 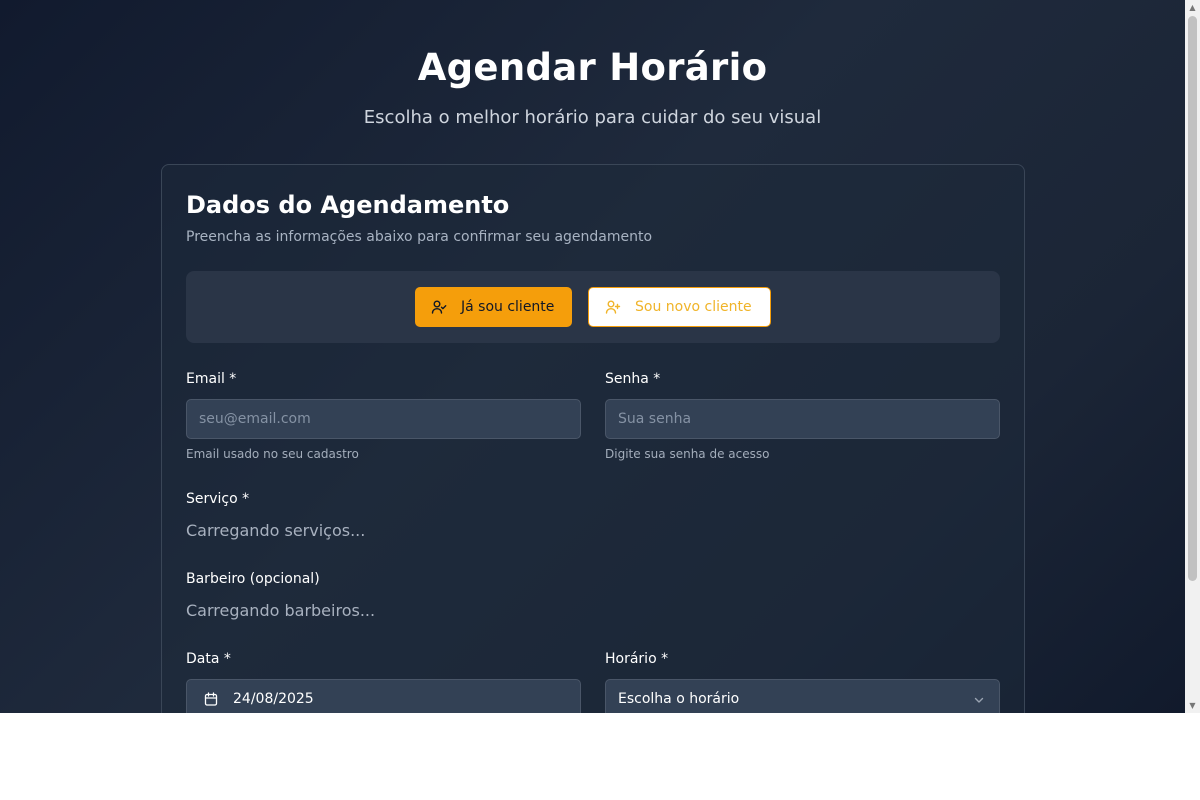 I want to click on client-type-toggle: Já sou cliente Sou novo cliente, so click(x=593, y=307).